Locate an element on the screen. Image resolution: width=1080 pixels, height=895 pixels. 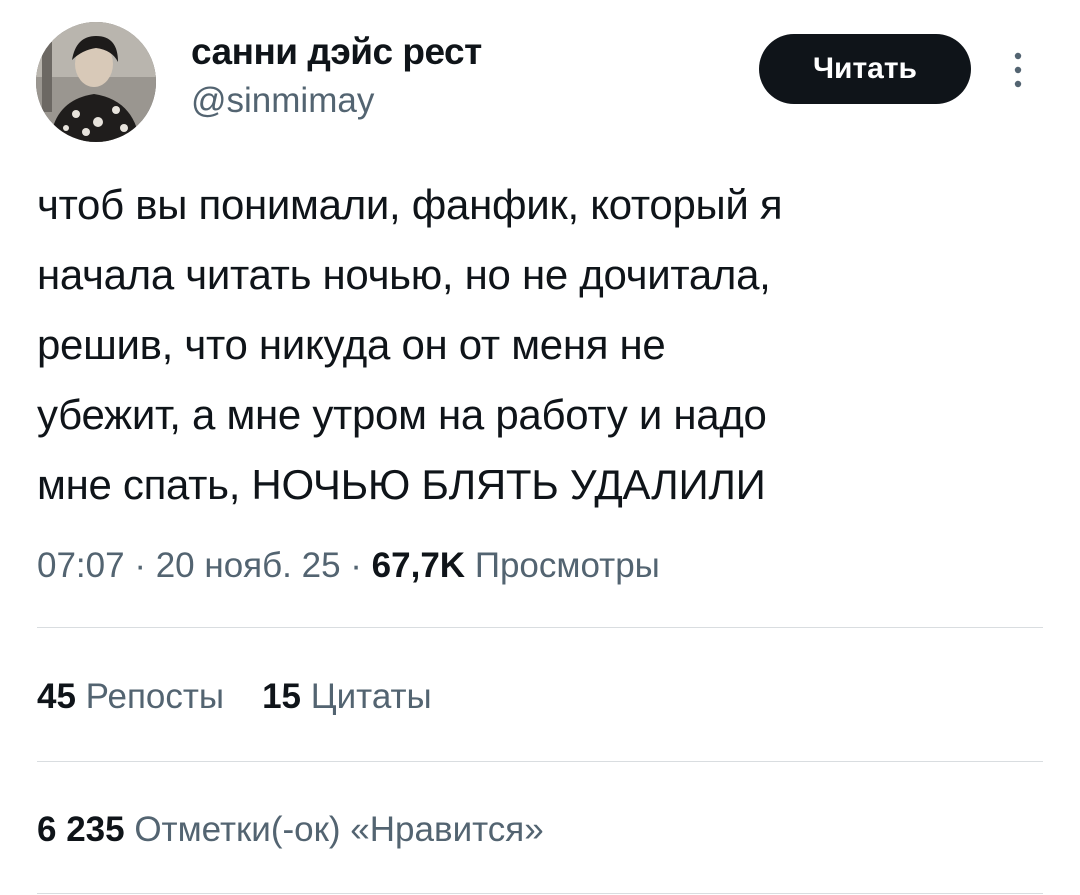
avatar-image is located at coordinates (96, 82).